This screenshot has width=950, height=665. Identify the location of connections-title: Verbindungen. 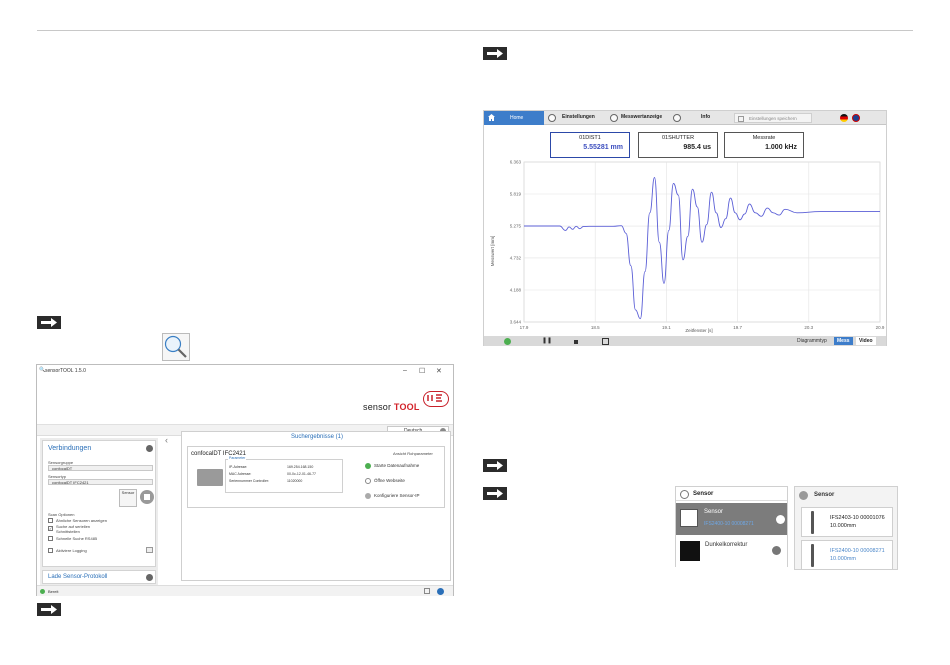
(69, 448).